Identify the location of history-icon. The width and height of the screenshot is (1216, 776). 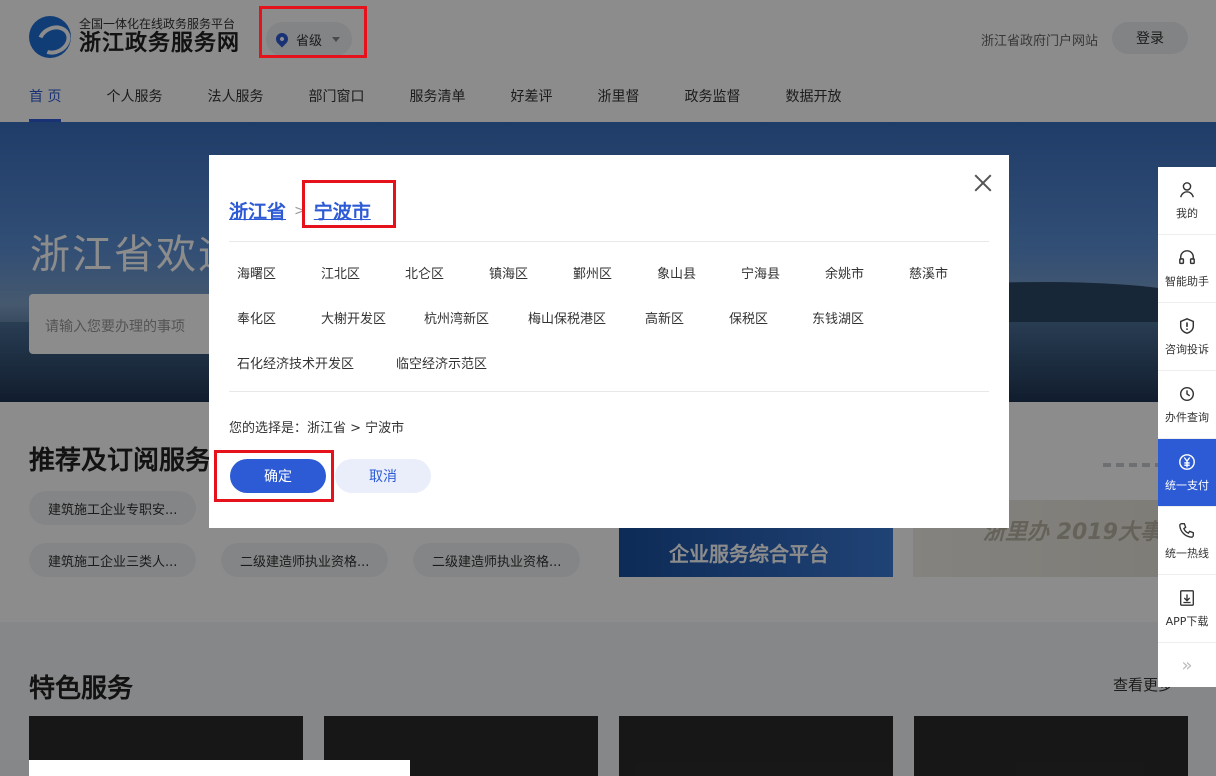
(1187, 393).